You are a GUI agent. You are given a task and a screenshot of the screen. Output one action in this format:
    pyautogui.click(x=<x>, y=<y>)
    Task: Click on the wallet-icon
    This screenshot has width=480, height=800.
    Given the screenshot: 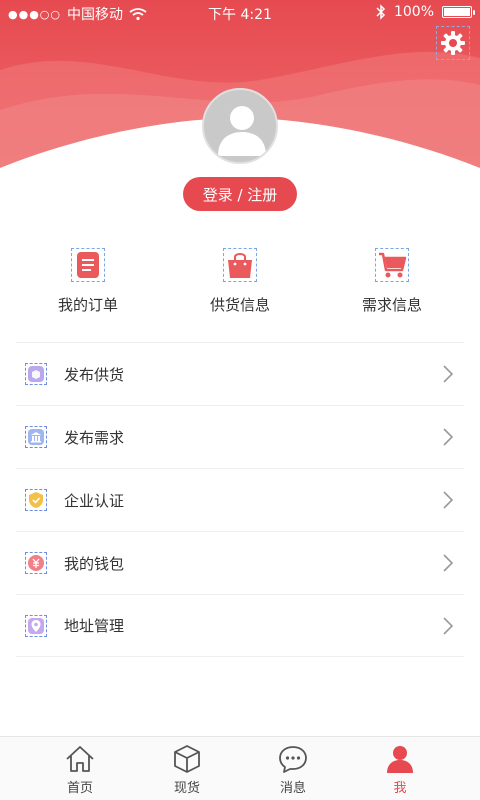 What is the action you would take?
    pyautogui.click(x=36, y=563)
    